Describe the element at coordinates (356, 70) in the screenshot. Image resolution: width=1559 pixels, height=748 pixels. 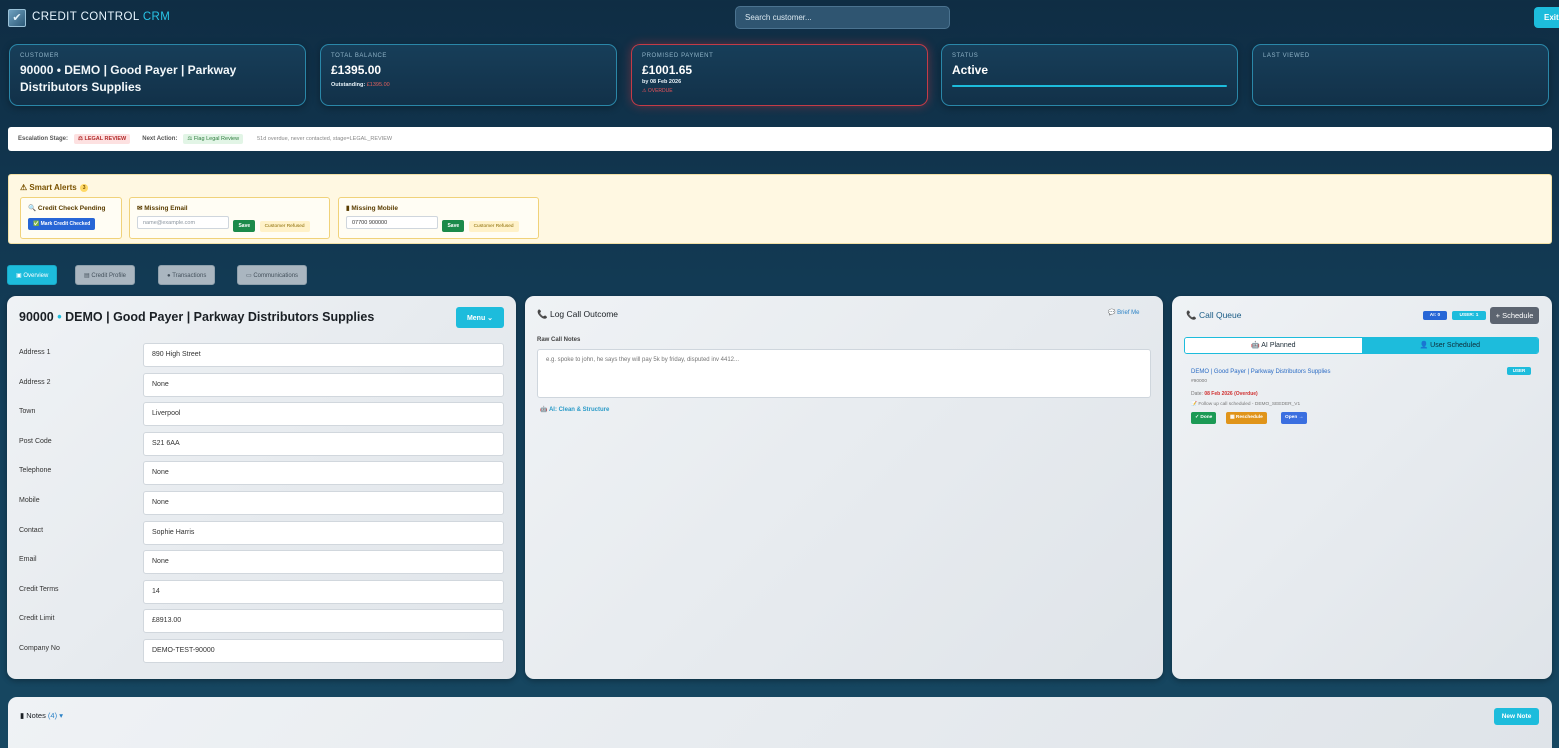
I see `balance-value: £1395.00` at that location.